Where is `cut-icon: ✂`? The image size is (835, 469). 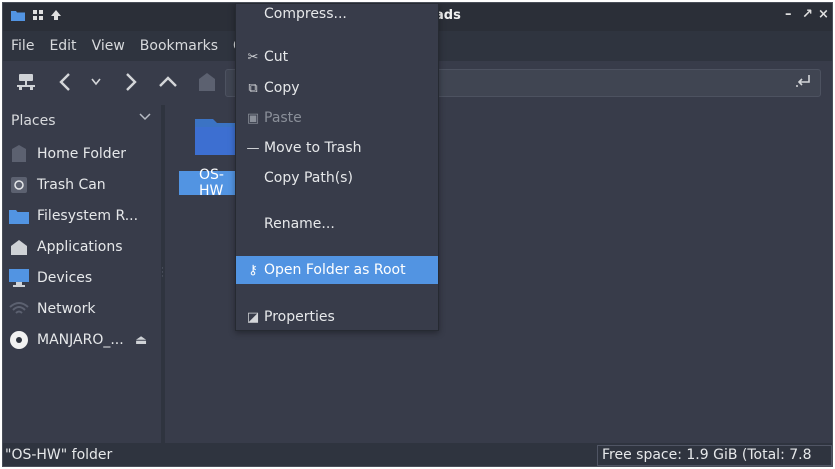
cut-icon: ✂ is located at coordinates (253, 57).